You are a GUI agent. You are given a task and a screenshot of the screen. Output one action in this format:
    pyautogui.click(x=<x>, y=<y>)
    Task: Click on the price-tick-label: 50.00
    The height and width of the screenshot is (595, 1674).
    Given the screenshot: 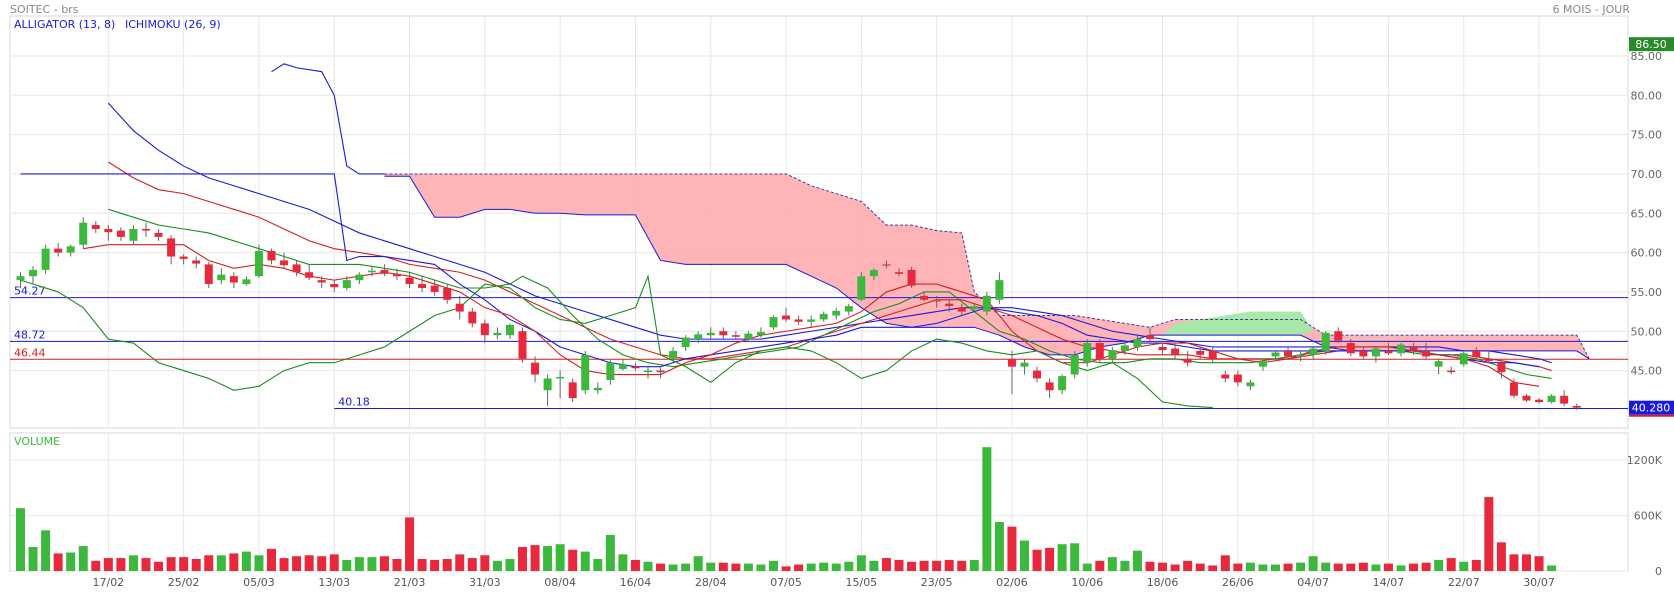 What is the action you would take?
    pyautogui.click(x=1647, y=331)
    